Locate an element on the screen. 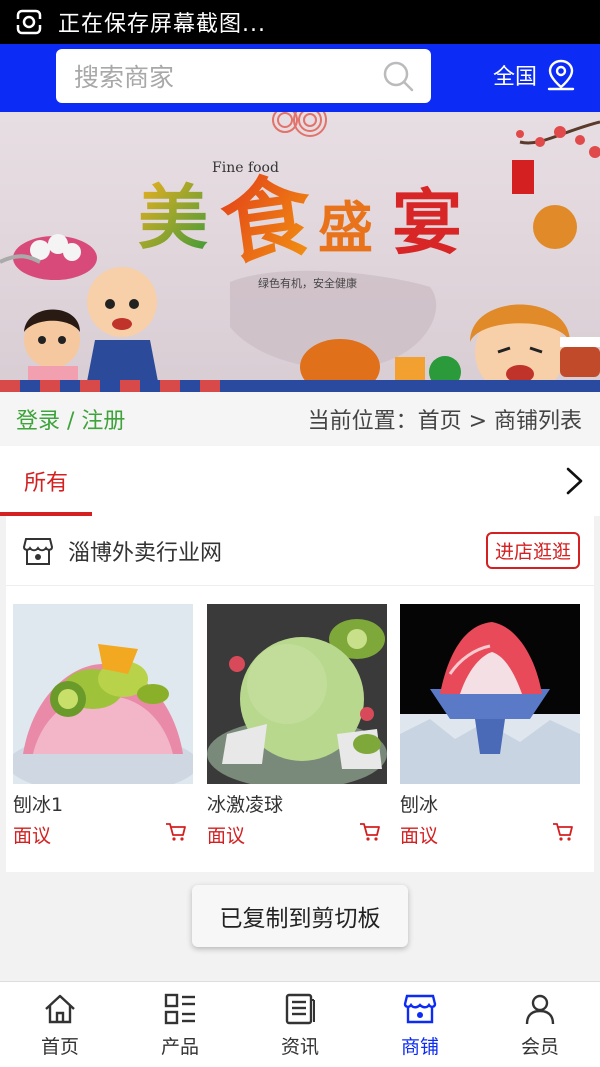  register-link: 注册 is located at coordinates (103, 421).